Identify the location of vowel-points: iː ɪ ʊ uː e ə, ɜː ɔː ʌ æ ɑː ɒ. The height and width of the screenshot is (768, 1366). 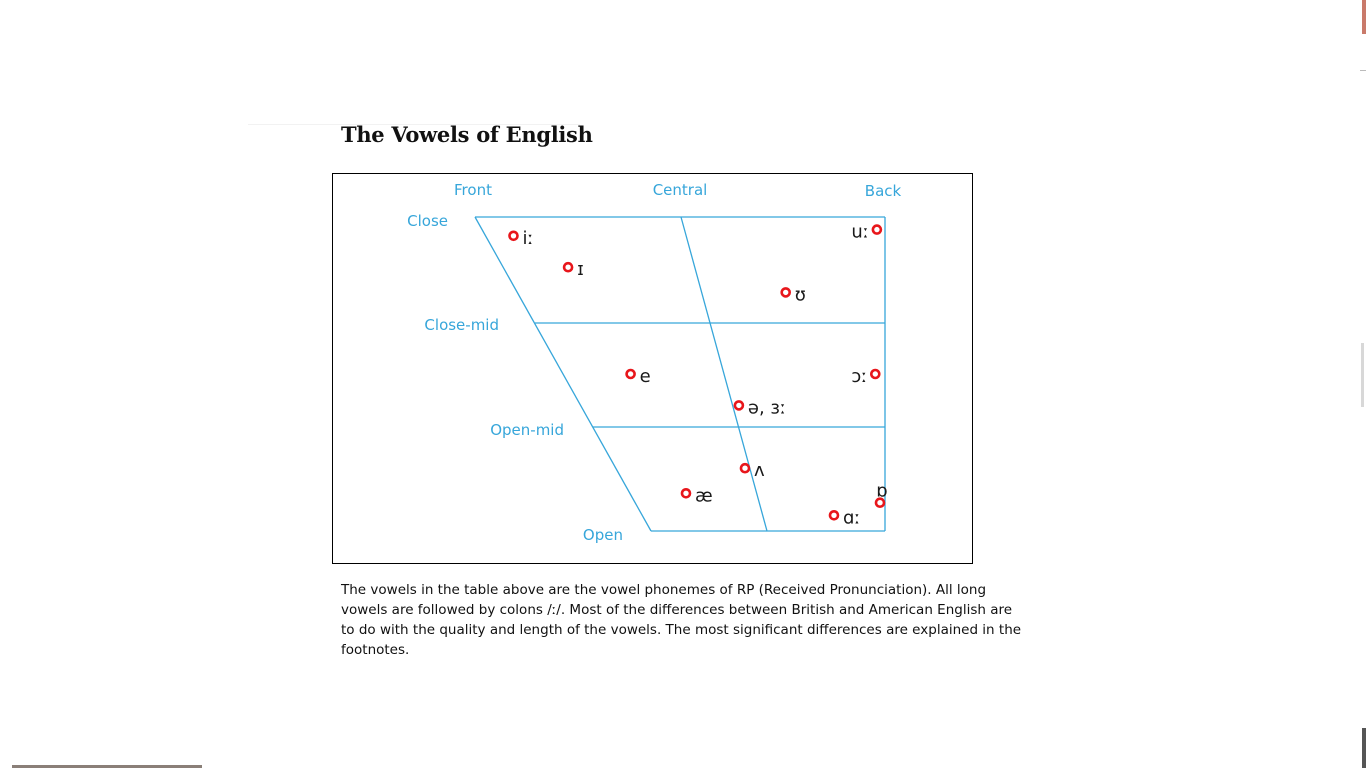
(698, 375).